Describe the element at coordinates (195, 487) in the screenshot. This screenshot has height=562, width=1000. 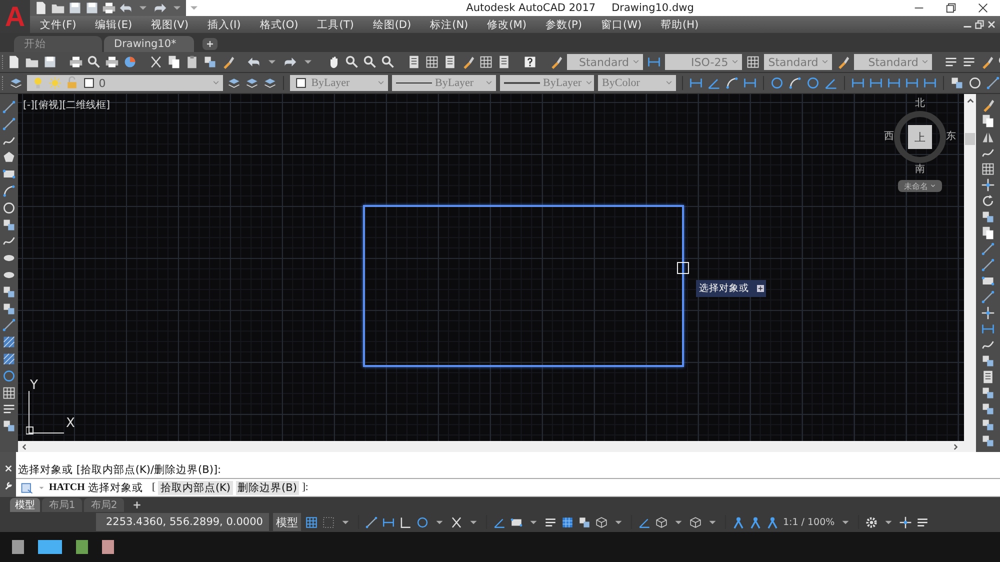
I see `command-option: 拾取内部点(K)` at that location.